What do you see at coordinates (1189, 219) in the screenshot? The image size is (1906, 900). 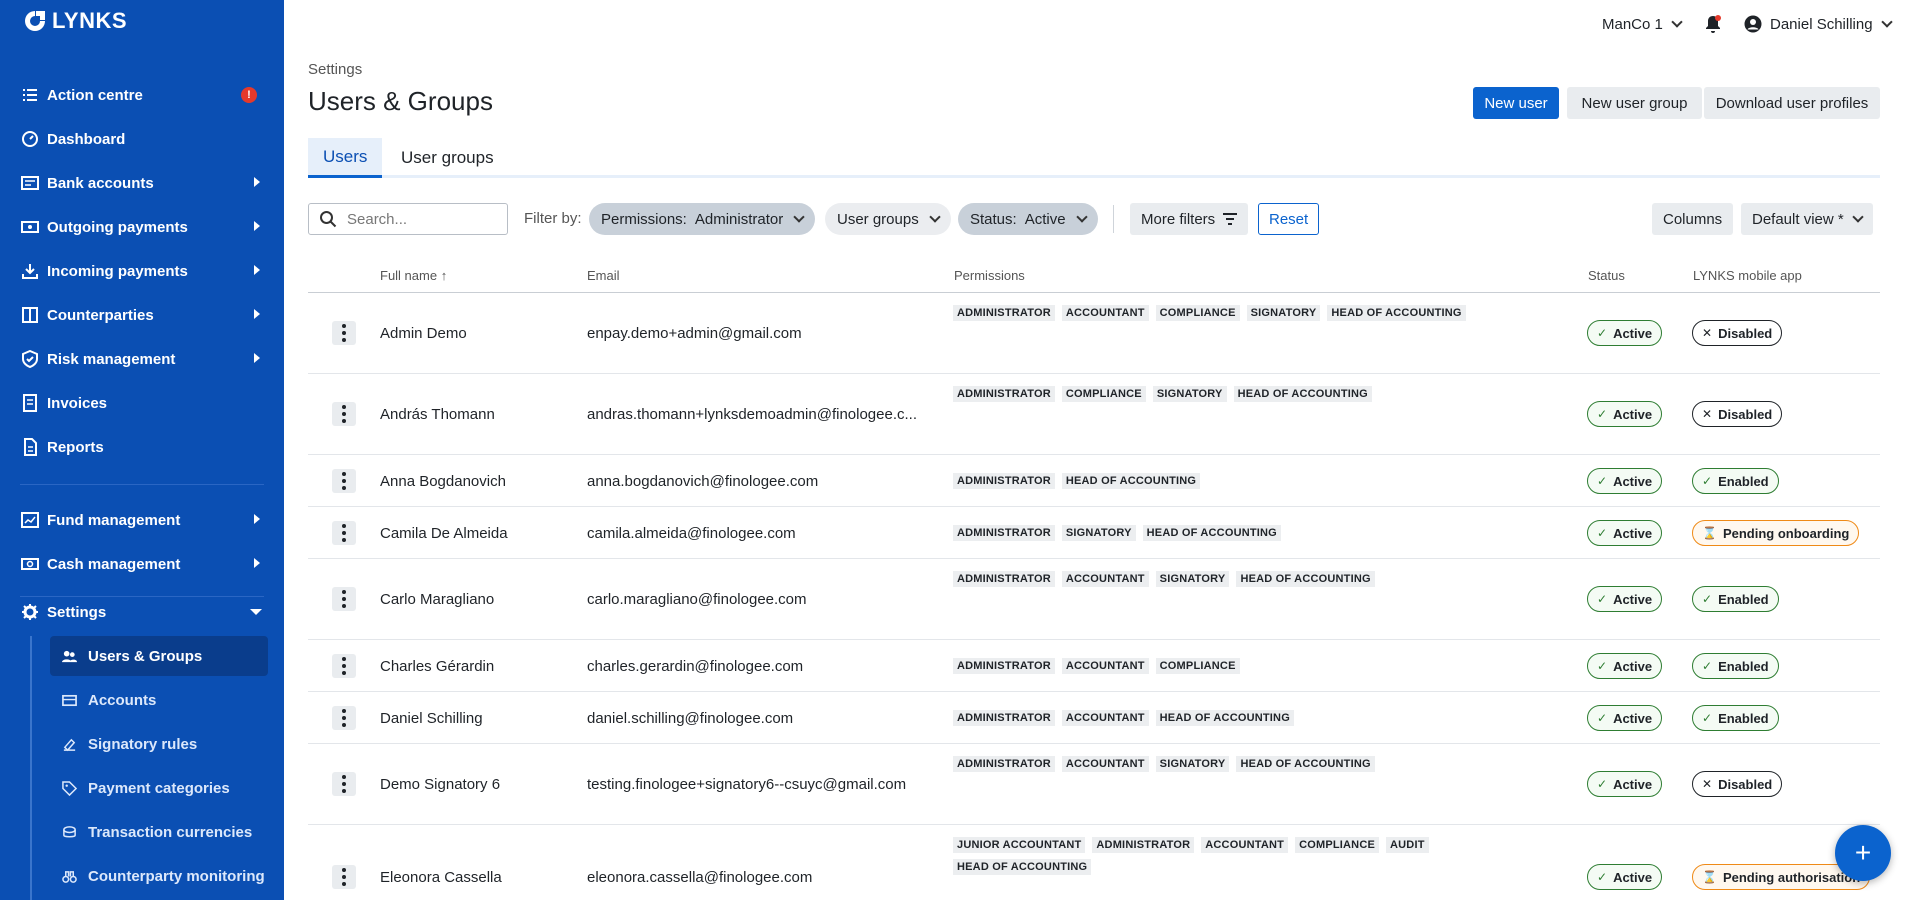 I see `more-filters-button: More filters` at bounding box center [1189, 219].